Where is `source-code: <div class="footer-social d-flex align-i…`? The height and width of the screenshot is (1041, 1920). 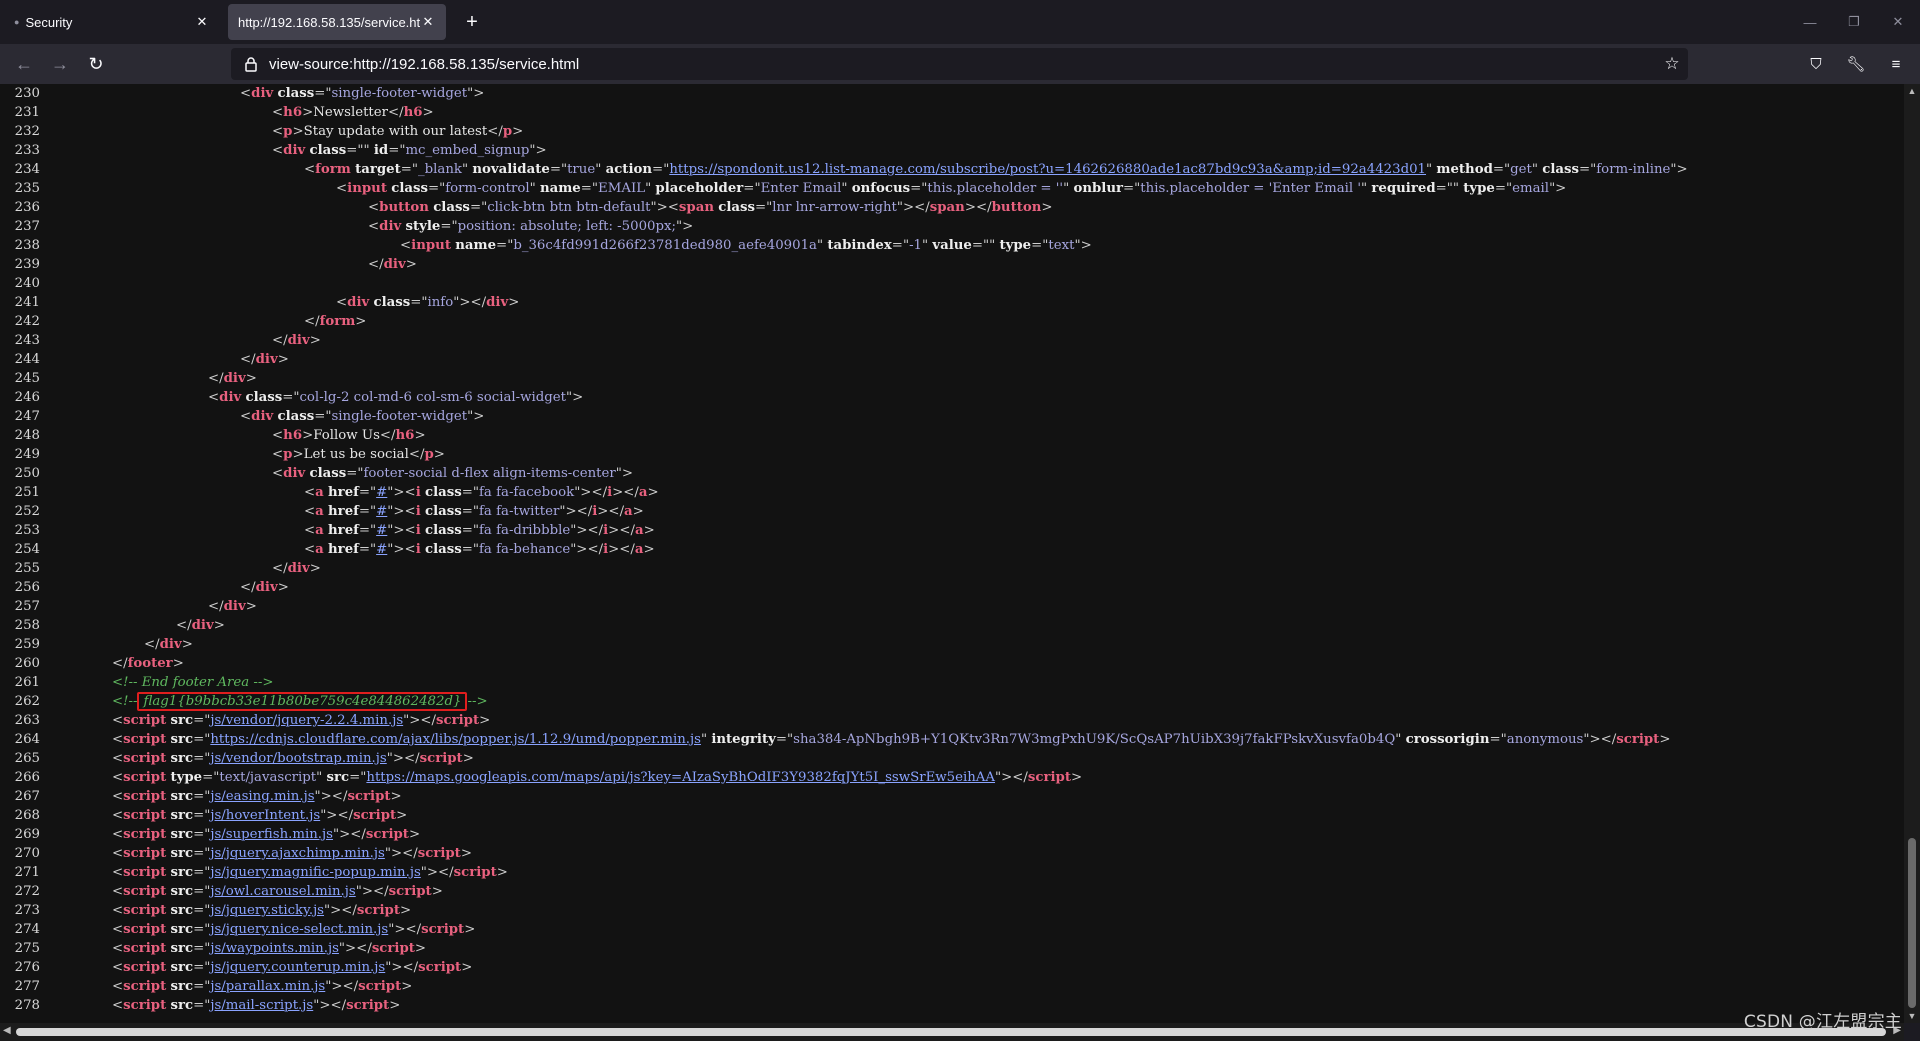 source-code: <div class="footer-social d-flex align-i… is located at coordinates (452, 473).